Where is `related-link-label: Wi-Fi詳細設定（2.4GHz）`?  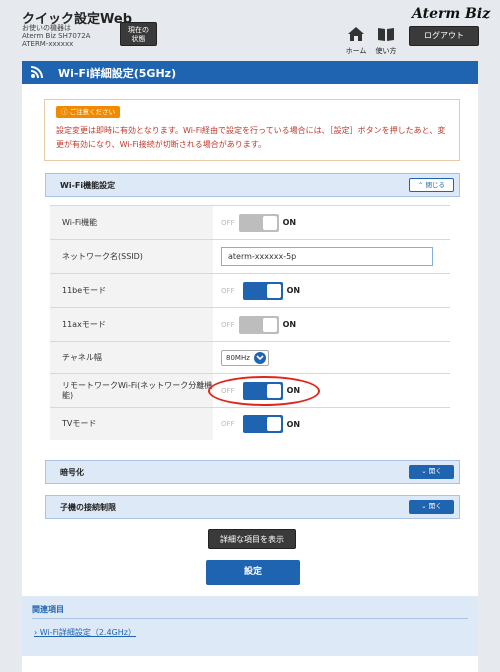
related-link-label: Wi-Fi詳細設定（2.4GHz） is located at coordinates (87, 632).